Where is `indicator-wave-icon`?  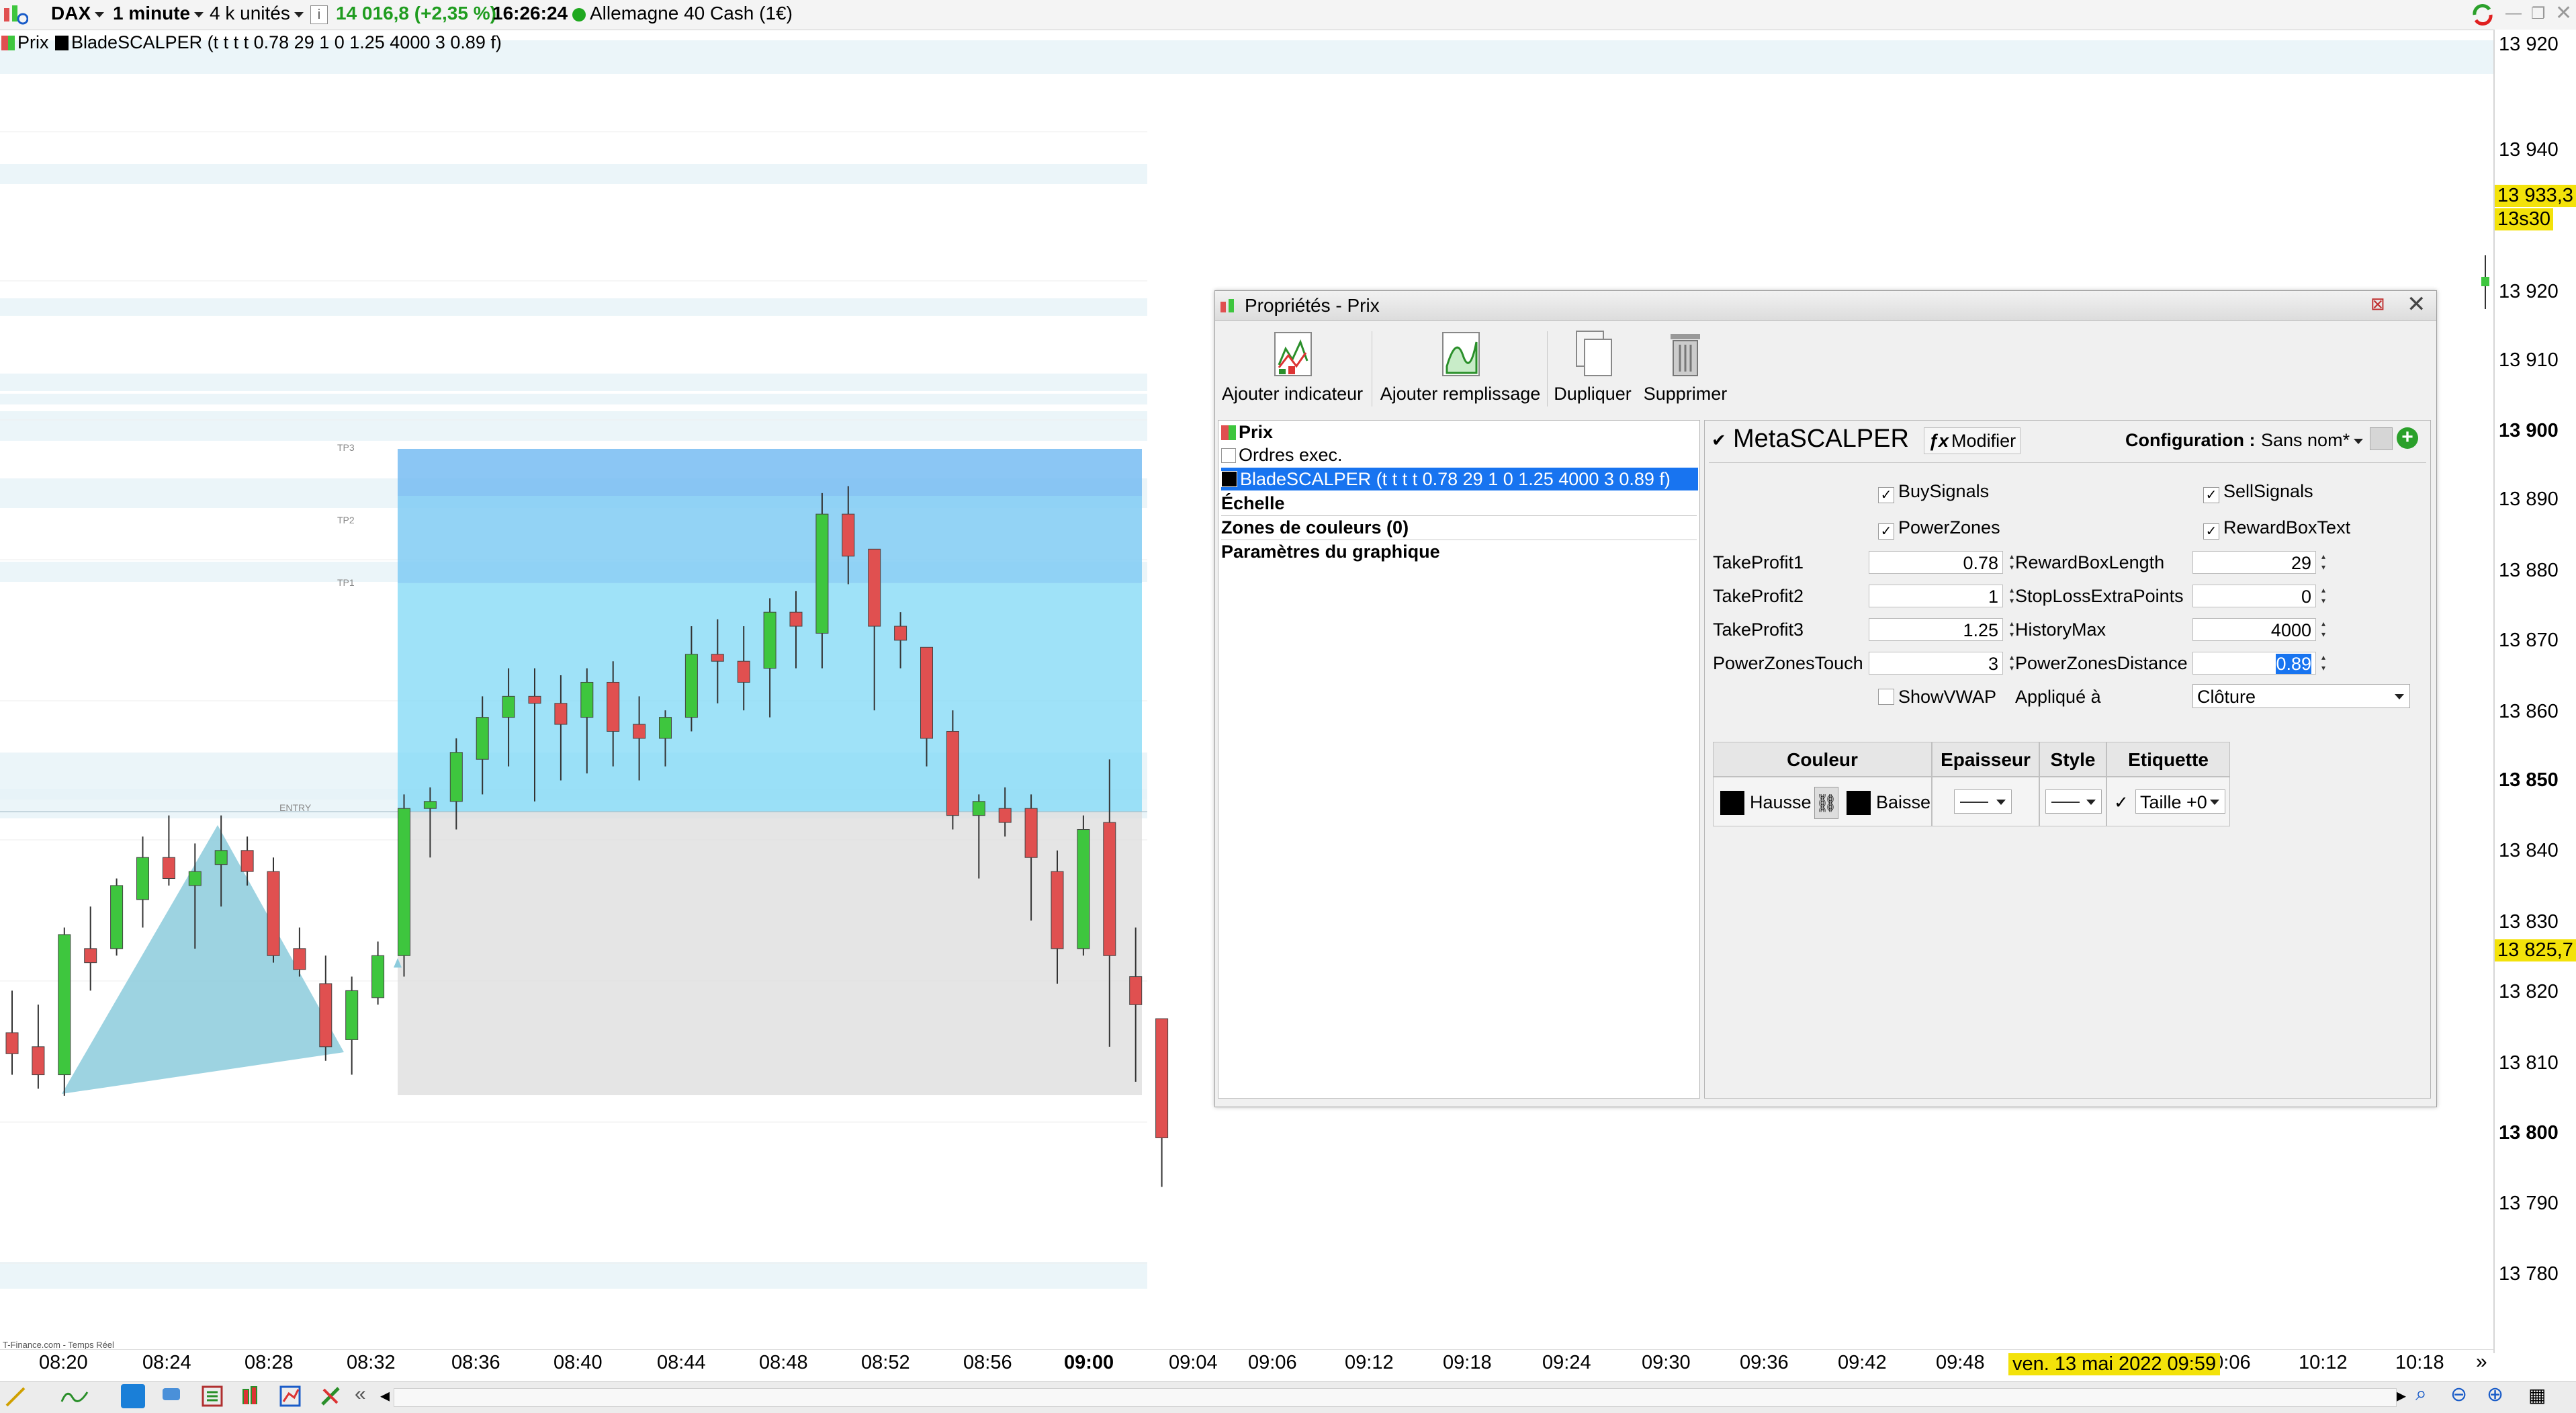
indicator-wave-icon is located at coordinates (75, 1396).